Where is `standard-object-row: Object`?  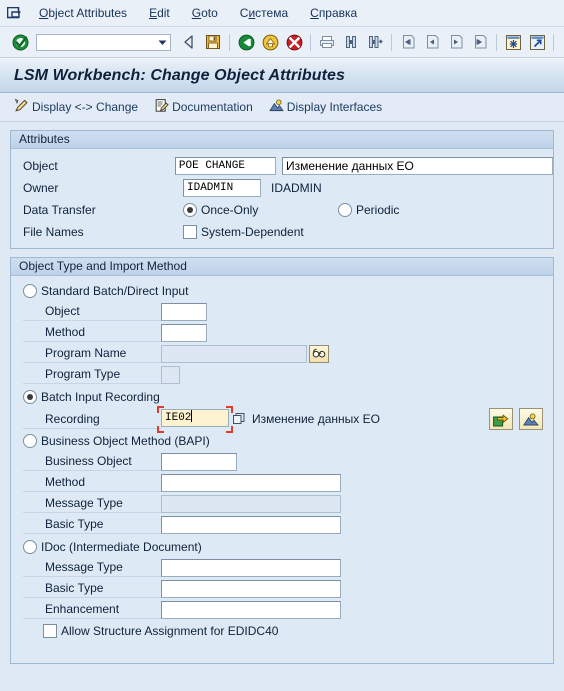 standard-object-row: Object is located at coordinates (282, 311).